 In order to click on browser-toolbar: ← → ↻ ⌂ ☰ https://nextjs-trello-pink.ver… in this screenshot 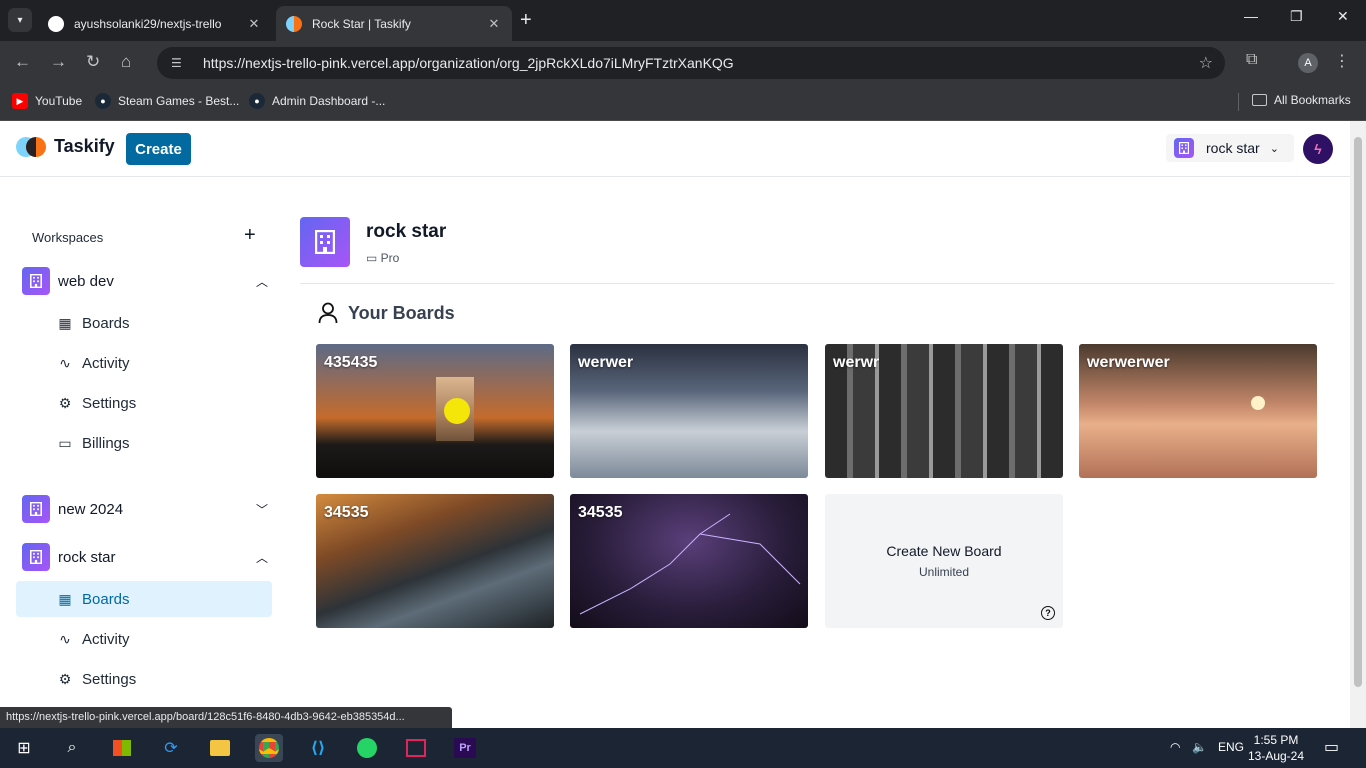, I will do `click(683, 63)`.